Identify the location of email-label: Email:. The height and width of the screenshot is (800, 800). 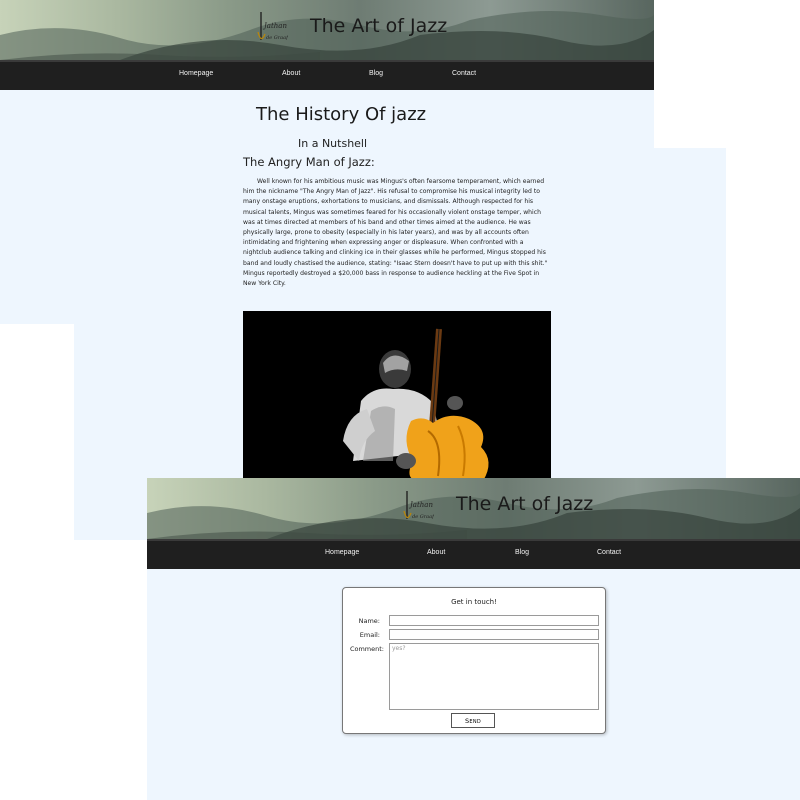
(369, 635).